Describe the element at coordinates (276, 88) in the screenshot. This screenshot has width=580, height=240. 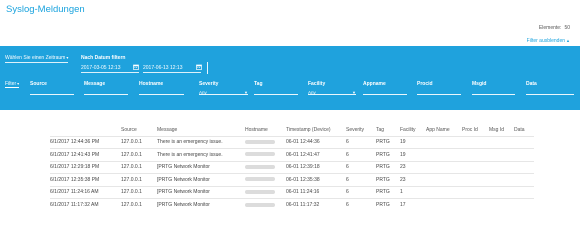
I see `filter-tag: Tag` at that location.